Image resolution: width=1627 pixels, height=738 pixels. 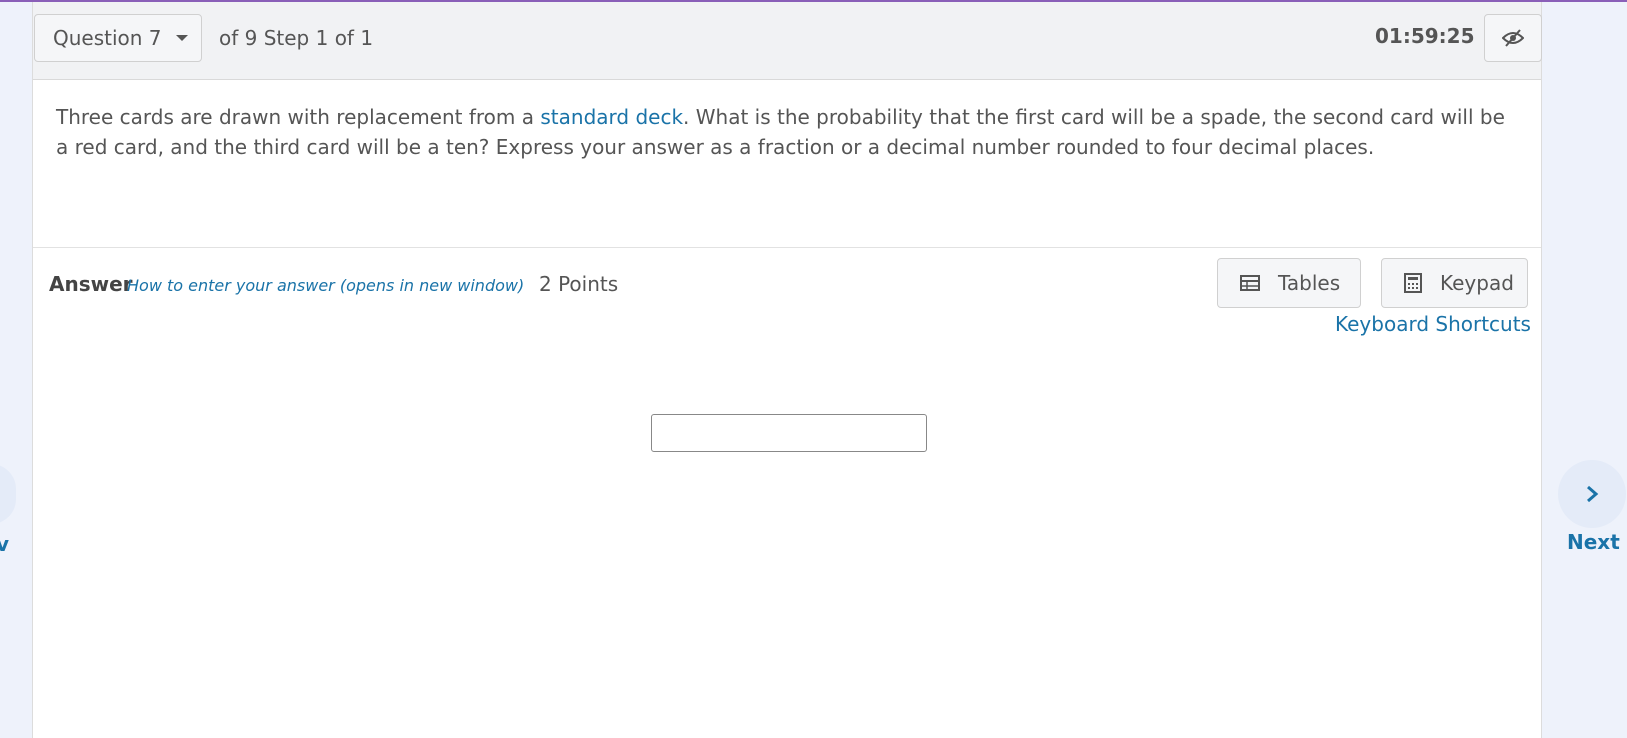 I want to click on next-button: Next, so click(x=1591, y=508).